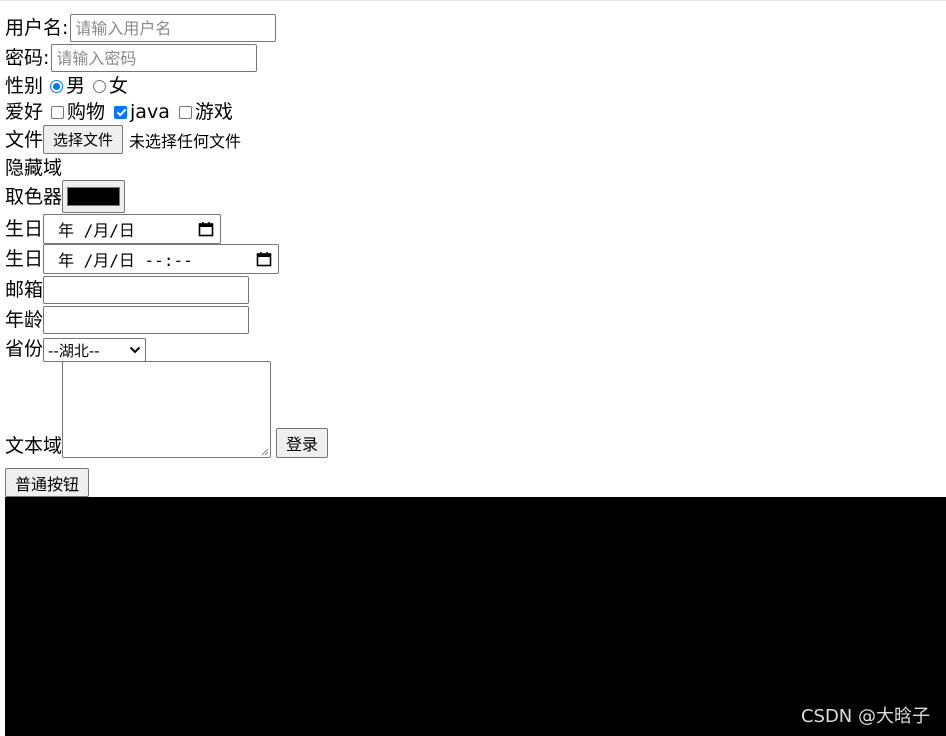  I want to click on hobby-java-checkbox, so click(121, 112).